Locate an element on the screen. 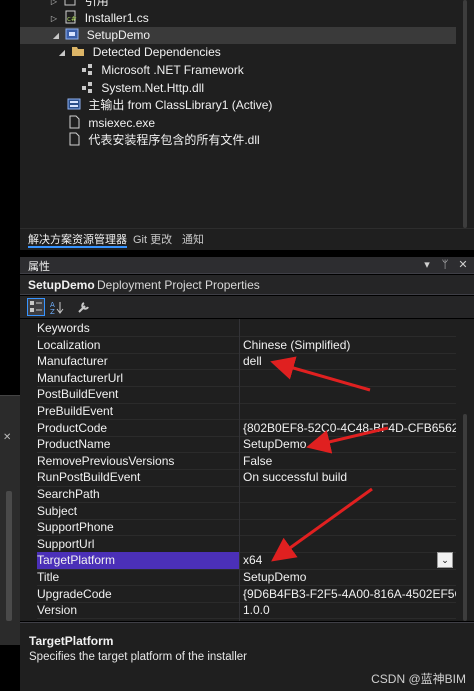 The height and width of the screenshot is (691, 474). tree-item-primary-output: 主输出 from ClassLibrary1 (Active) is located at coordinates (169, 105).